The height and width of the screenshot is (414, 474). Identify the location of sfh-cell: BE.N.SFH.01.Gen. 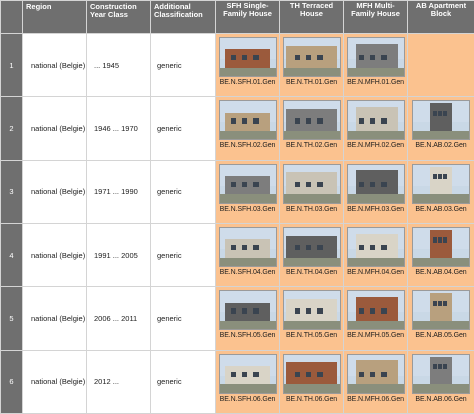
(247, 65).